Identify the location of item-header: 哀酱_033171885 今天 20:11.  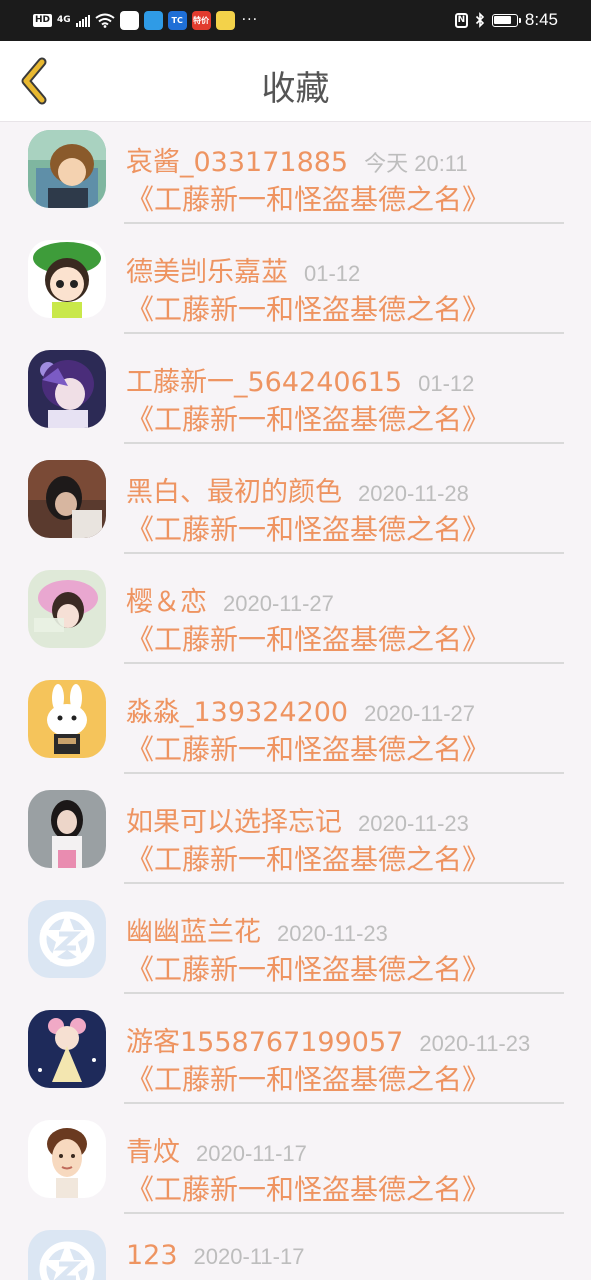
(297, 159).